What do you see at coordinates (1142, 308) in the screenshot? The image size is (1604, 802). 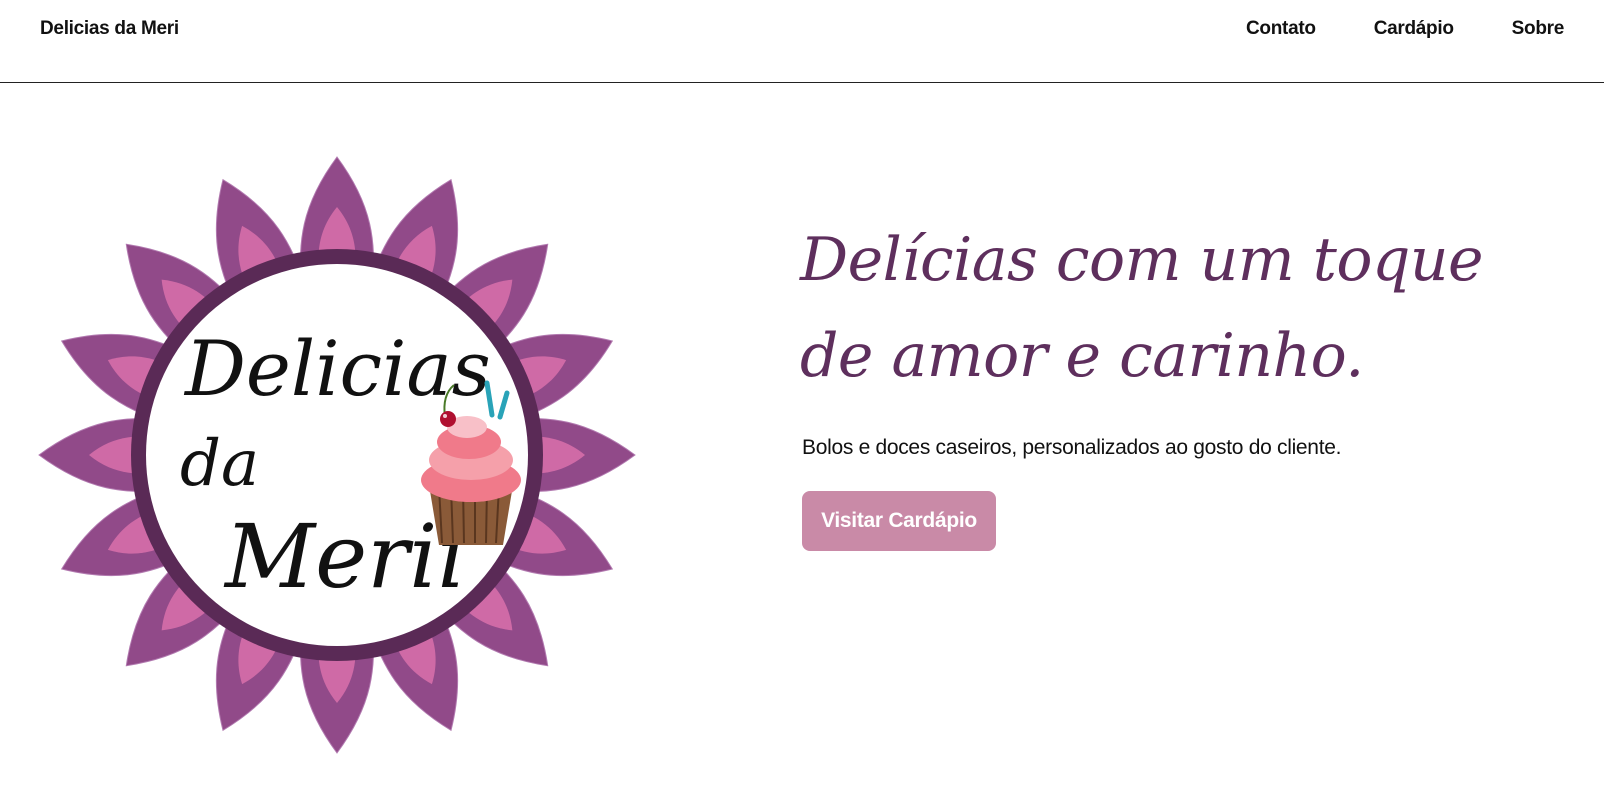 I see `hero-headline: Delícias com um toque de amor e carinho.` at bounding box center [1142, 308].